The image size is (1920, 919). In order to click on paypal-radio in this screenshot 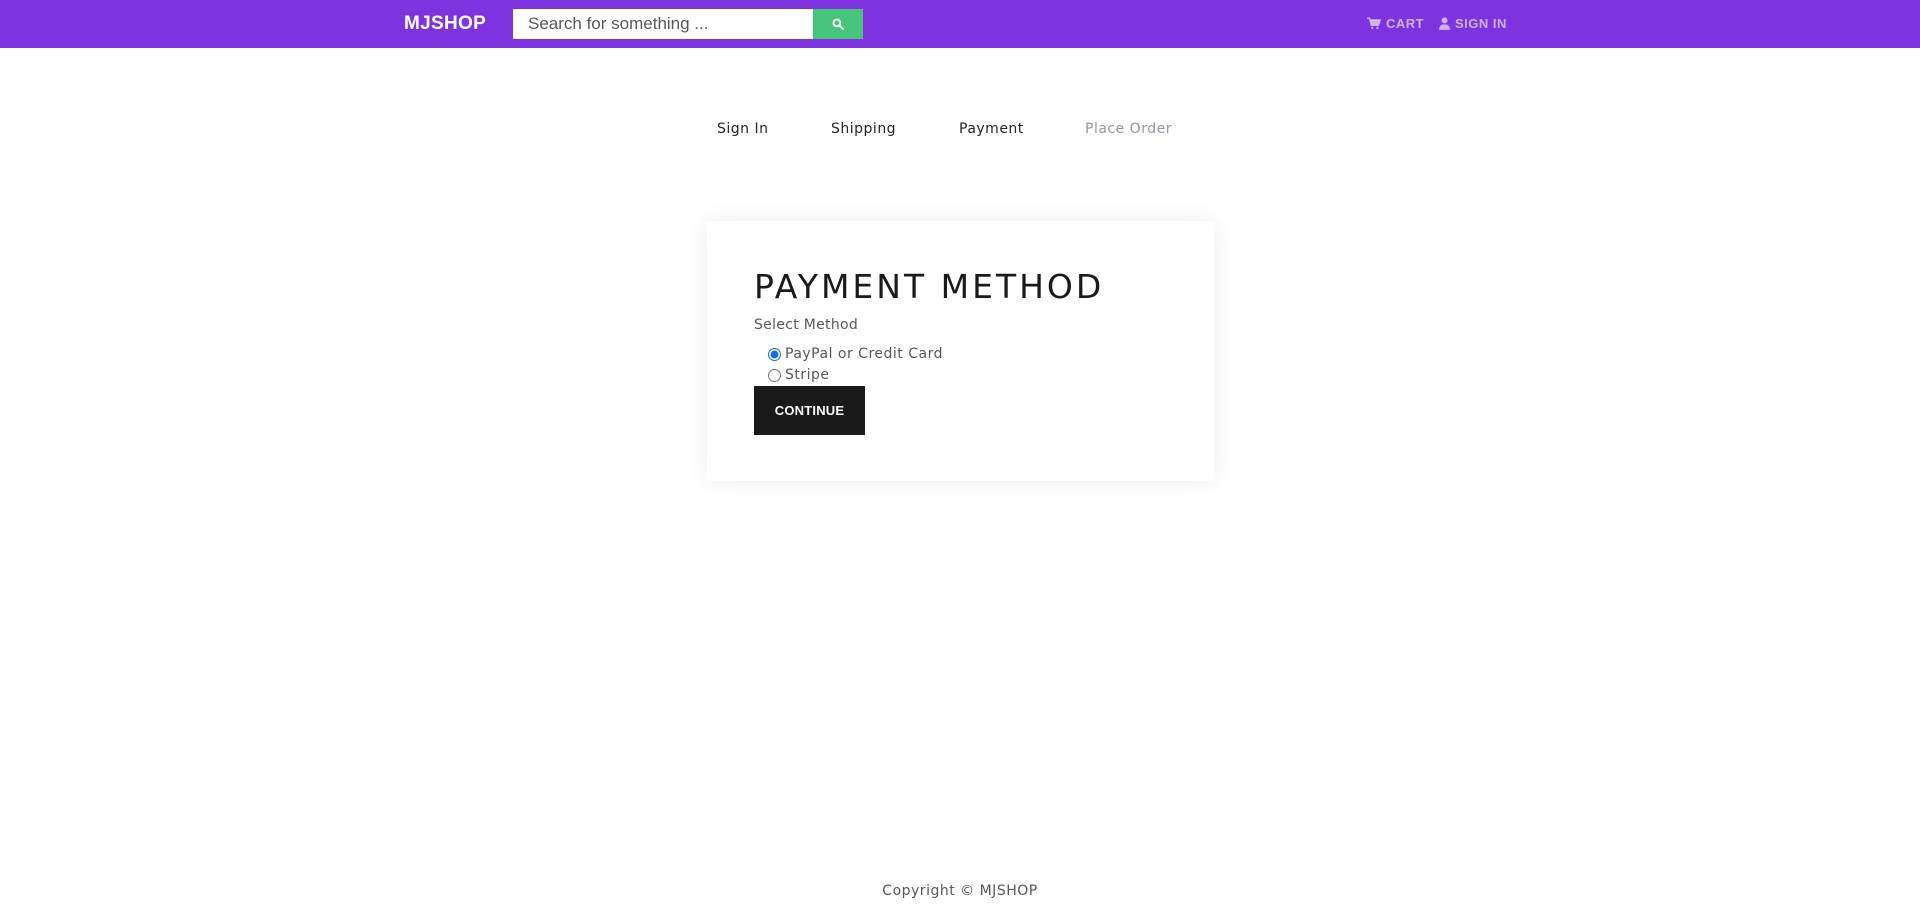, I will do `click(774, 354)`.